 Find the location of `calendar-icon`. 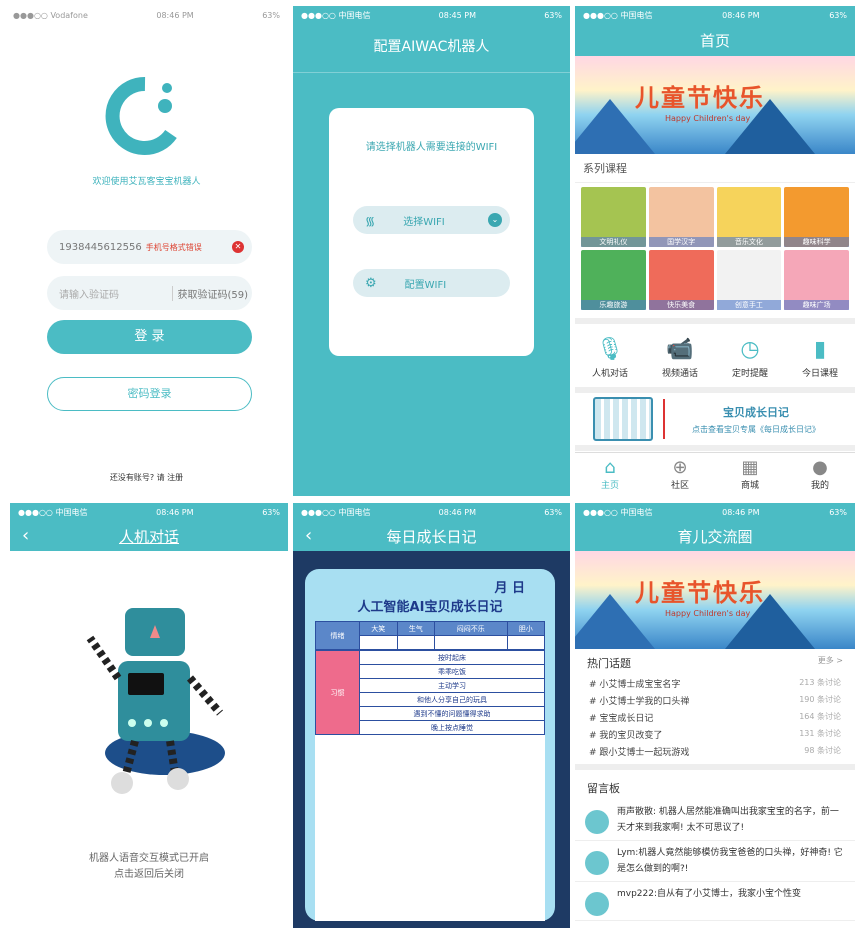

calendar-icon is located at coordinates (623, 419).